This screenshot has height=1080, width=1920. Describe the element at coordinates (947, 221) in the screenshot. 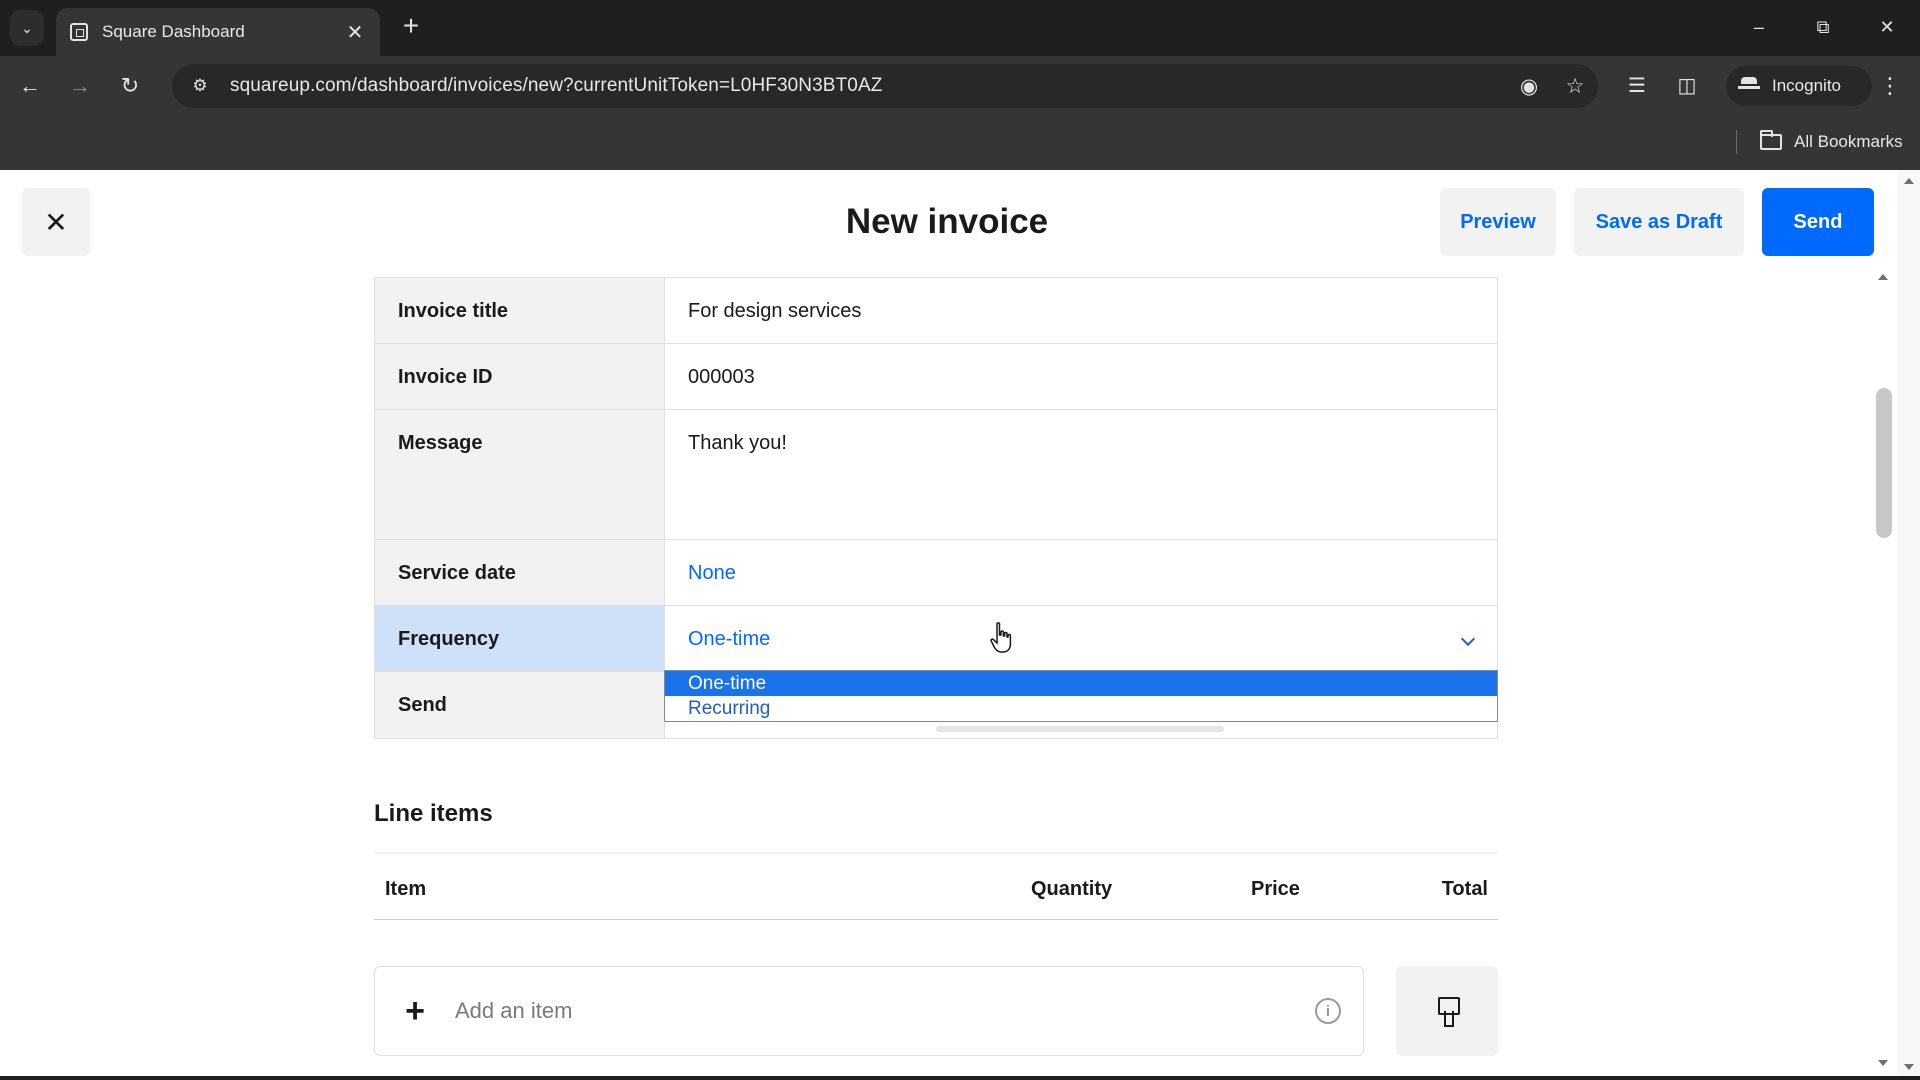

I see `page-title: New invoice` at that location.